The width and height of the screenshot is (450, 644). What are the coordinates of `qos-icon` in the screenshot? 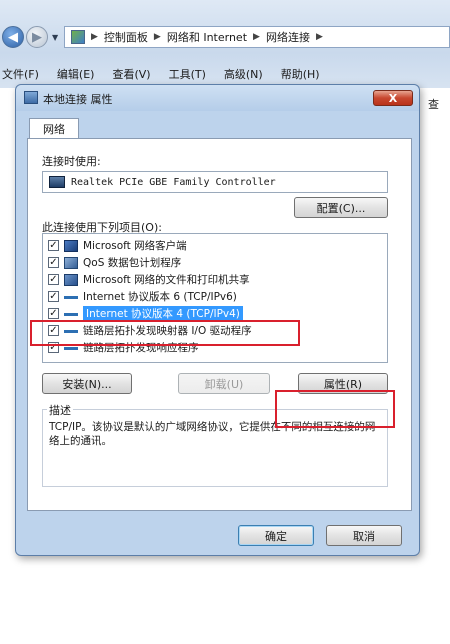 It's located at (71, 262).